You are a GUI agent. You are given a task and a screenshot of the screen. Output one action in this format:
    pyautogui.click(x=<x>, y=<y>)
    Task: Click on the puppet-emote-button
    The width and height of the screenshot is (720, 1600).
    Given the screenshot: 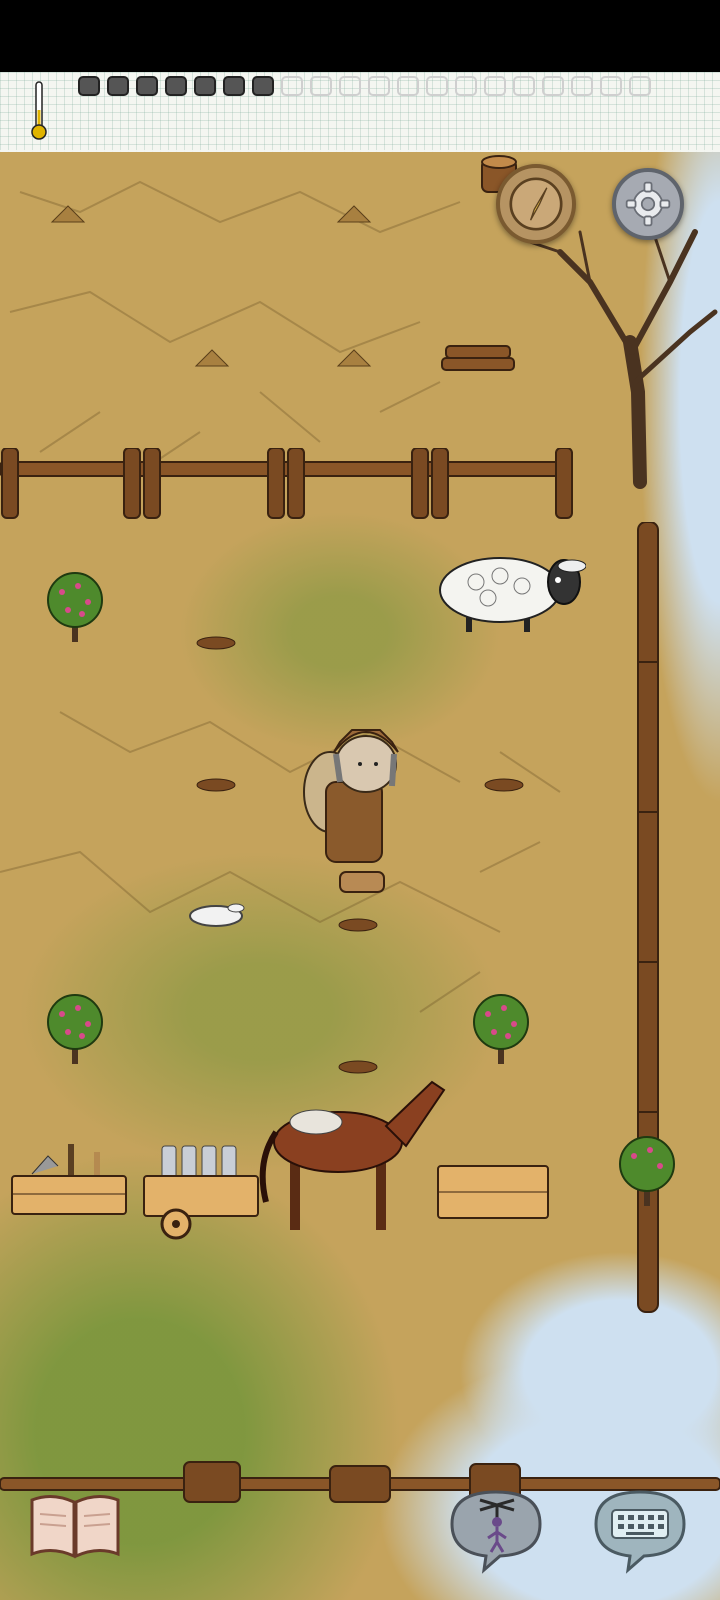 What is the action you would take?
    pyautogui.click(x=496, y=1529)
    